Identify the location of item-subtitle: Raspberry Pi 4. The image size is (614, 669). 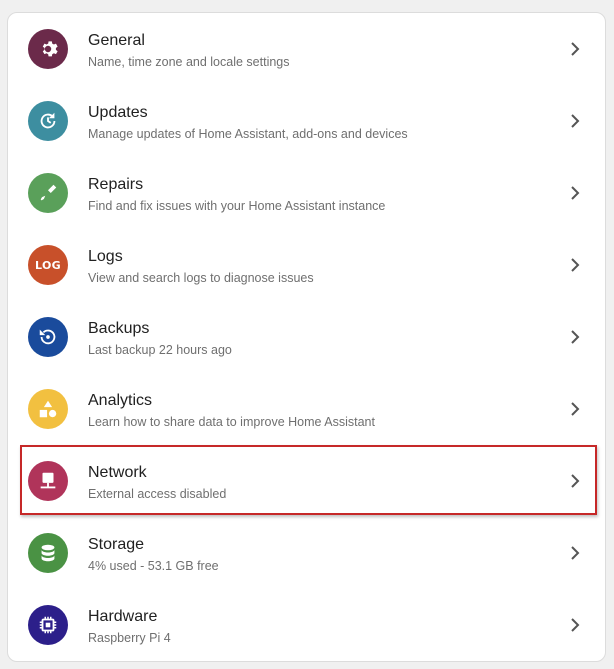
(129, 638).